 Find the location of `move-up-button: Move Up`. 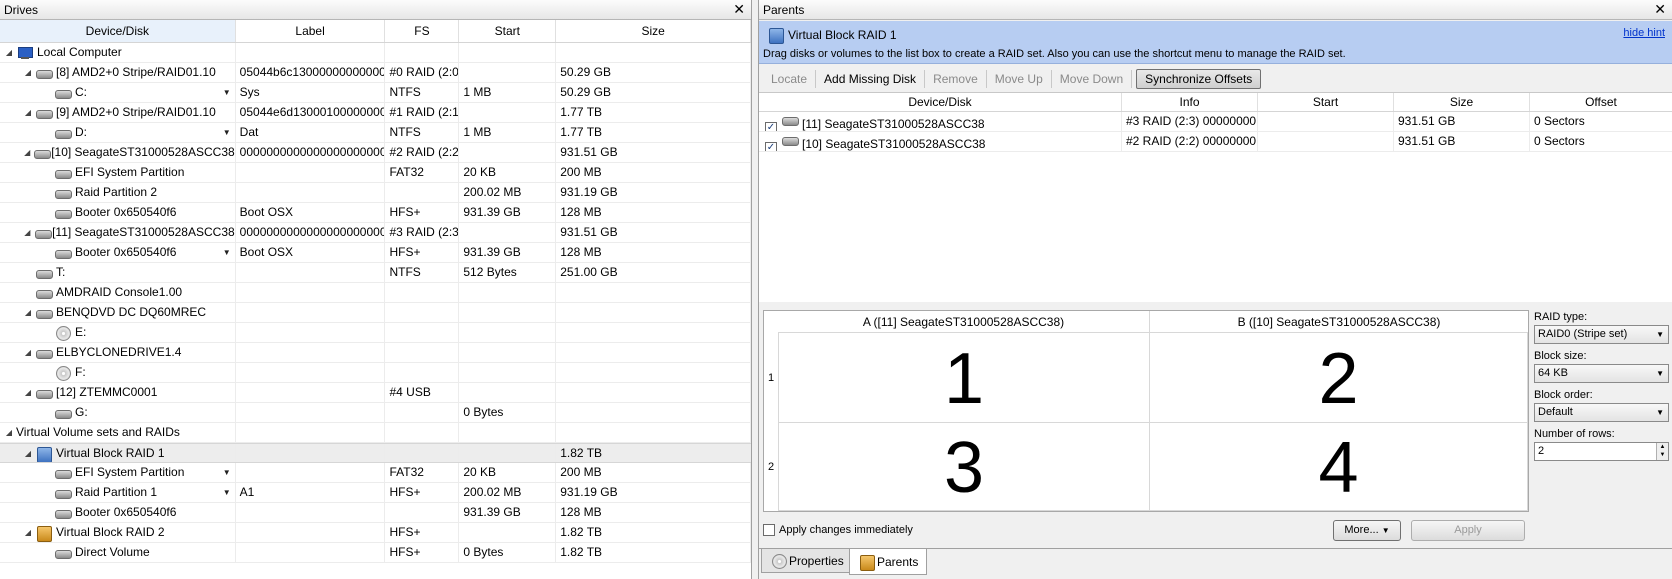

move-up-button: Move Up is located at coordinates (1019, 79).